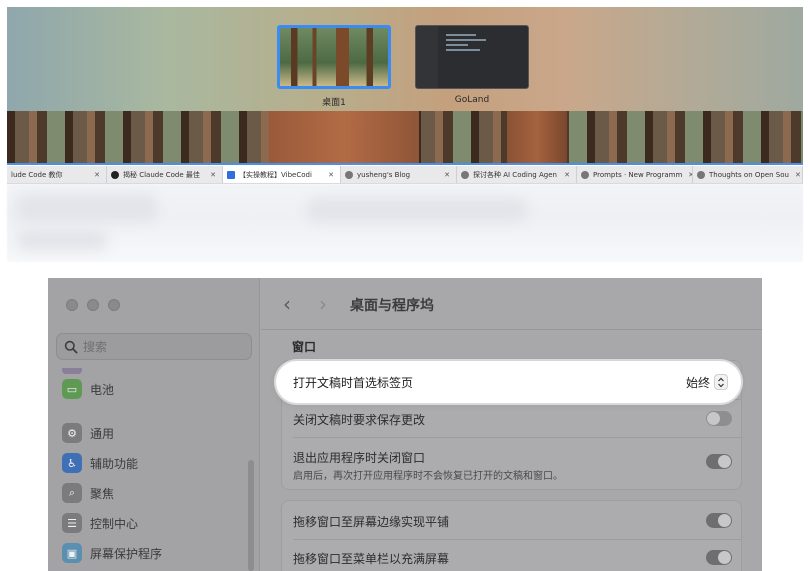 This screenshot has width=810, height=571. I want to click on screensaver-icon: ▣, so click(72, 553).